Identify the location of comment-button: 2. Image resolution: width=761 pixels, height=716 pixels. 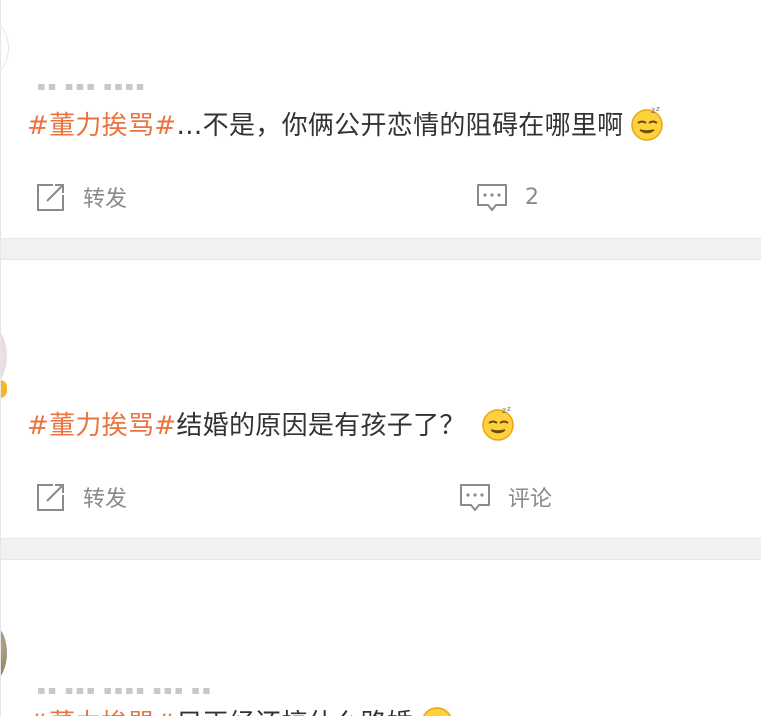
(507, 197).